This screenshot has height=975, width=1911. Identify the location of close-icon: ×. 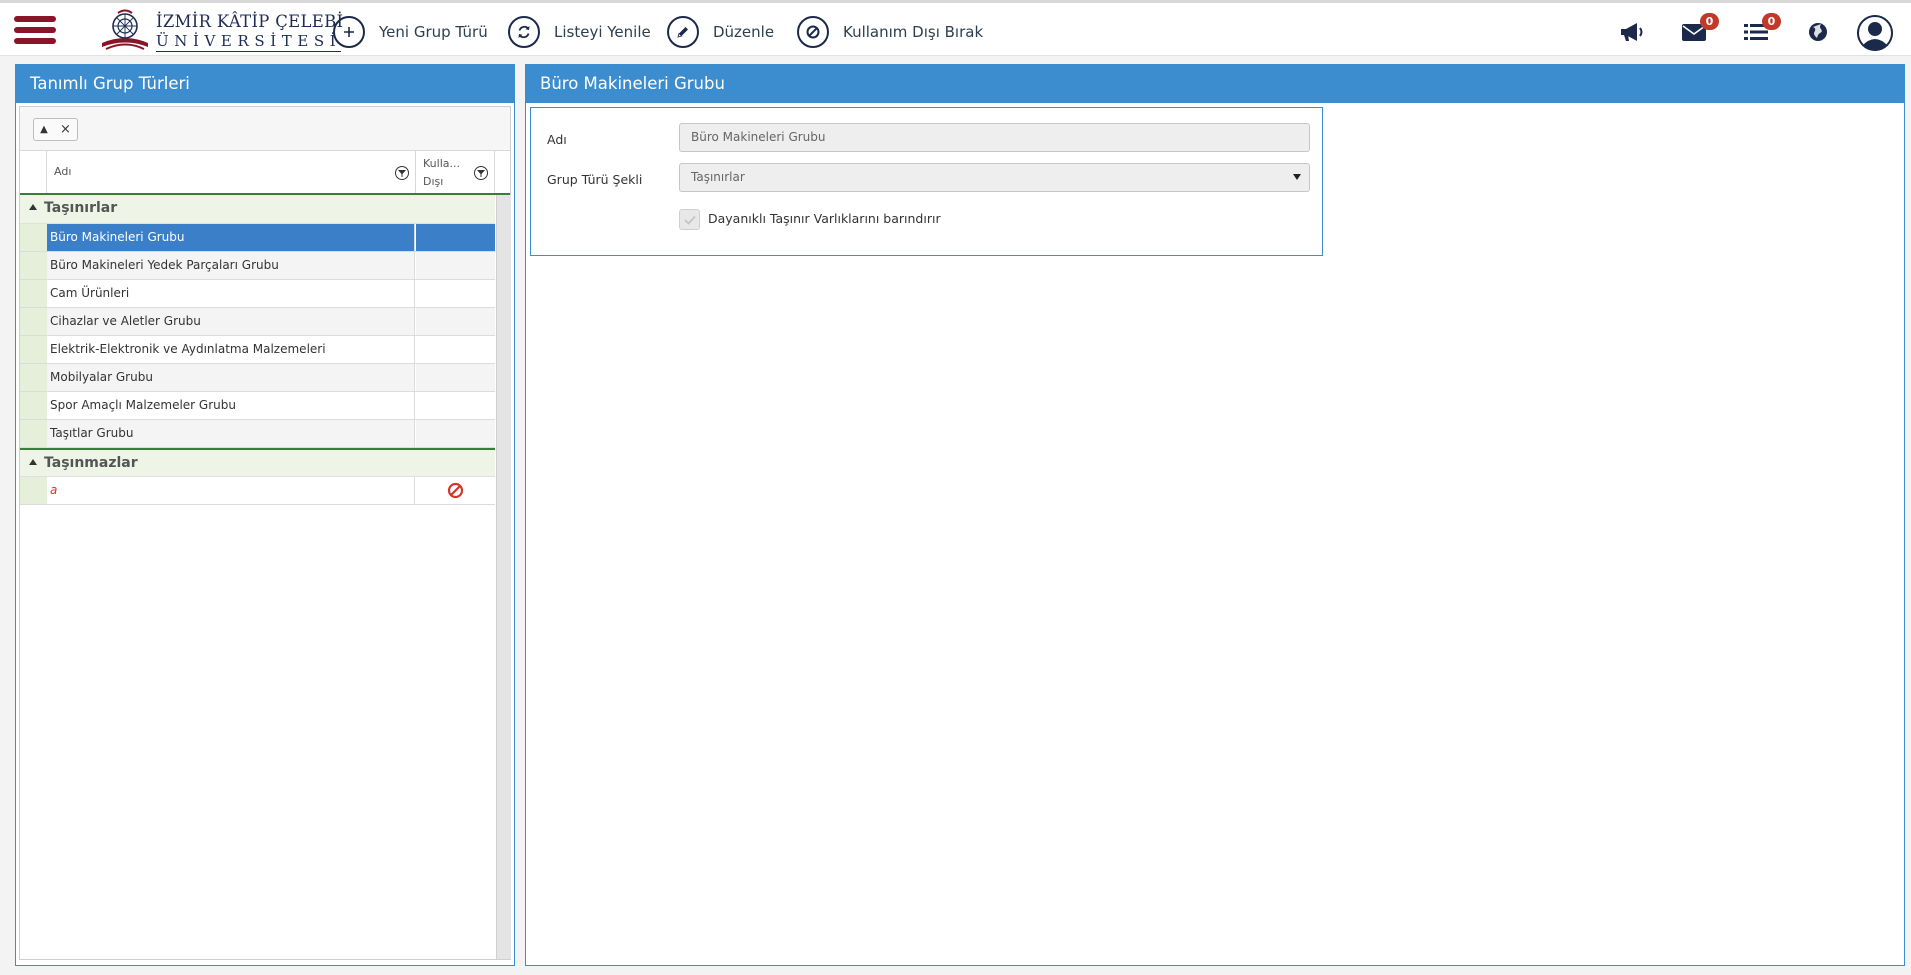
(65, 129).